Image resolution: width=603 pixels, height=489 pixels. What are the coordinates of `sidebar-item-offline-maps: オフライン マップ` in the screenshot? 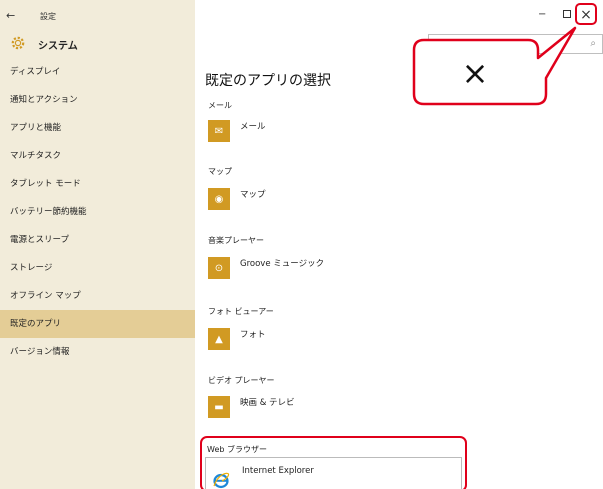 It's located at (97, 296).